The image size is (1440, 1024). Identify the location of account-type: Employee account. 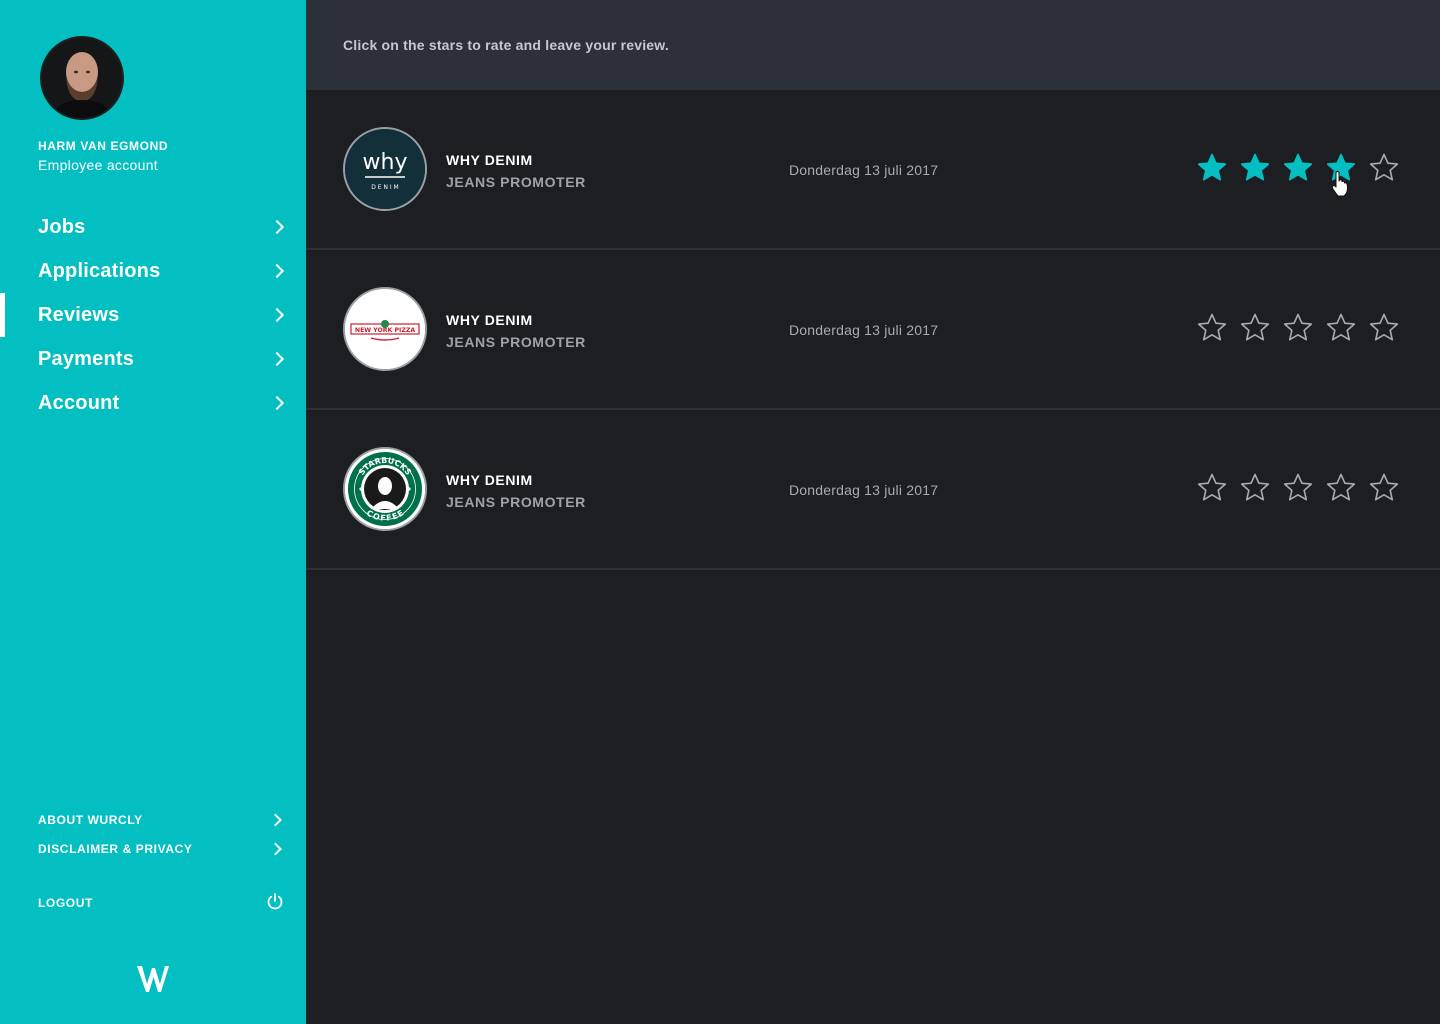
(98, 165).